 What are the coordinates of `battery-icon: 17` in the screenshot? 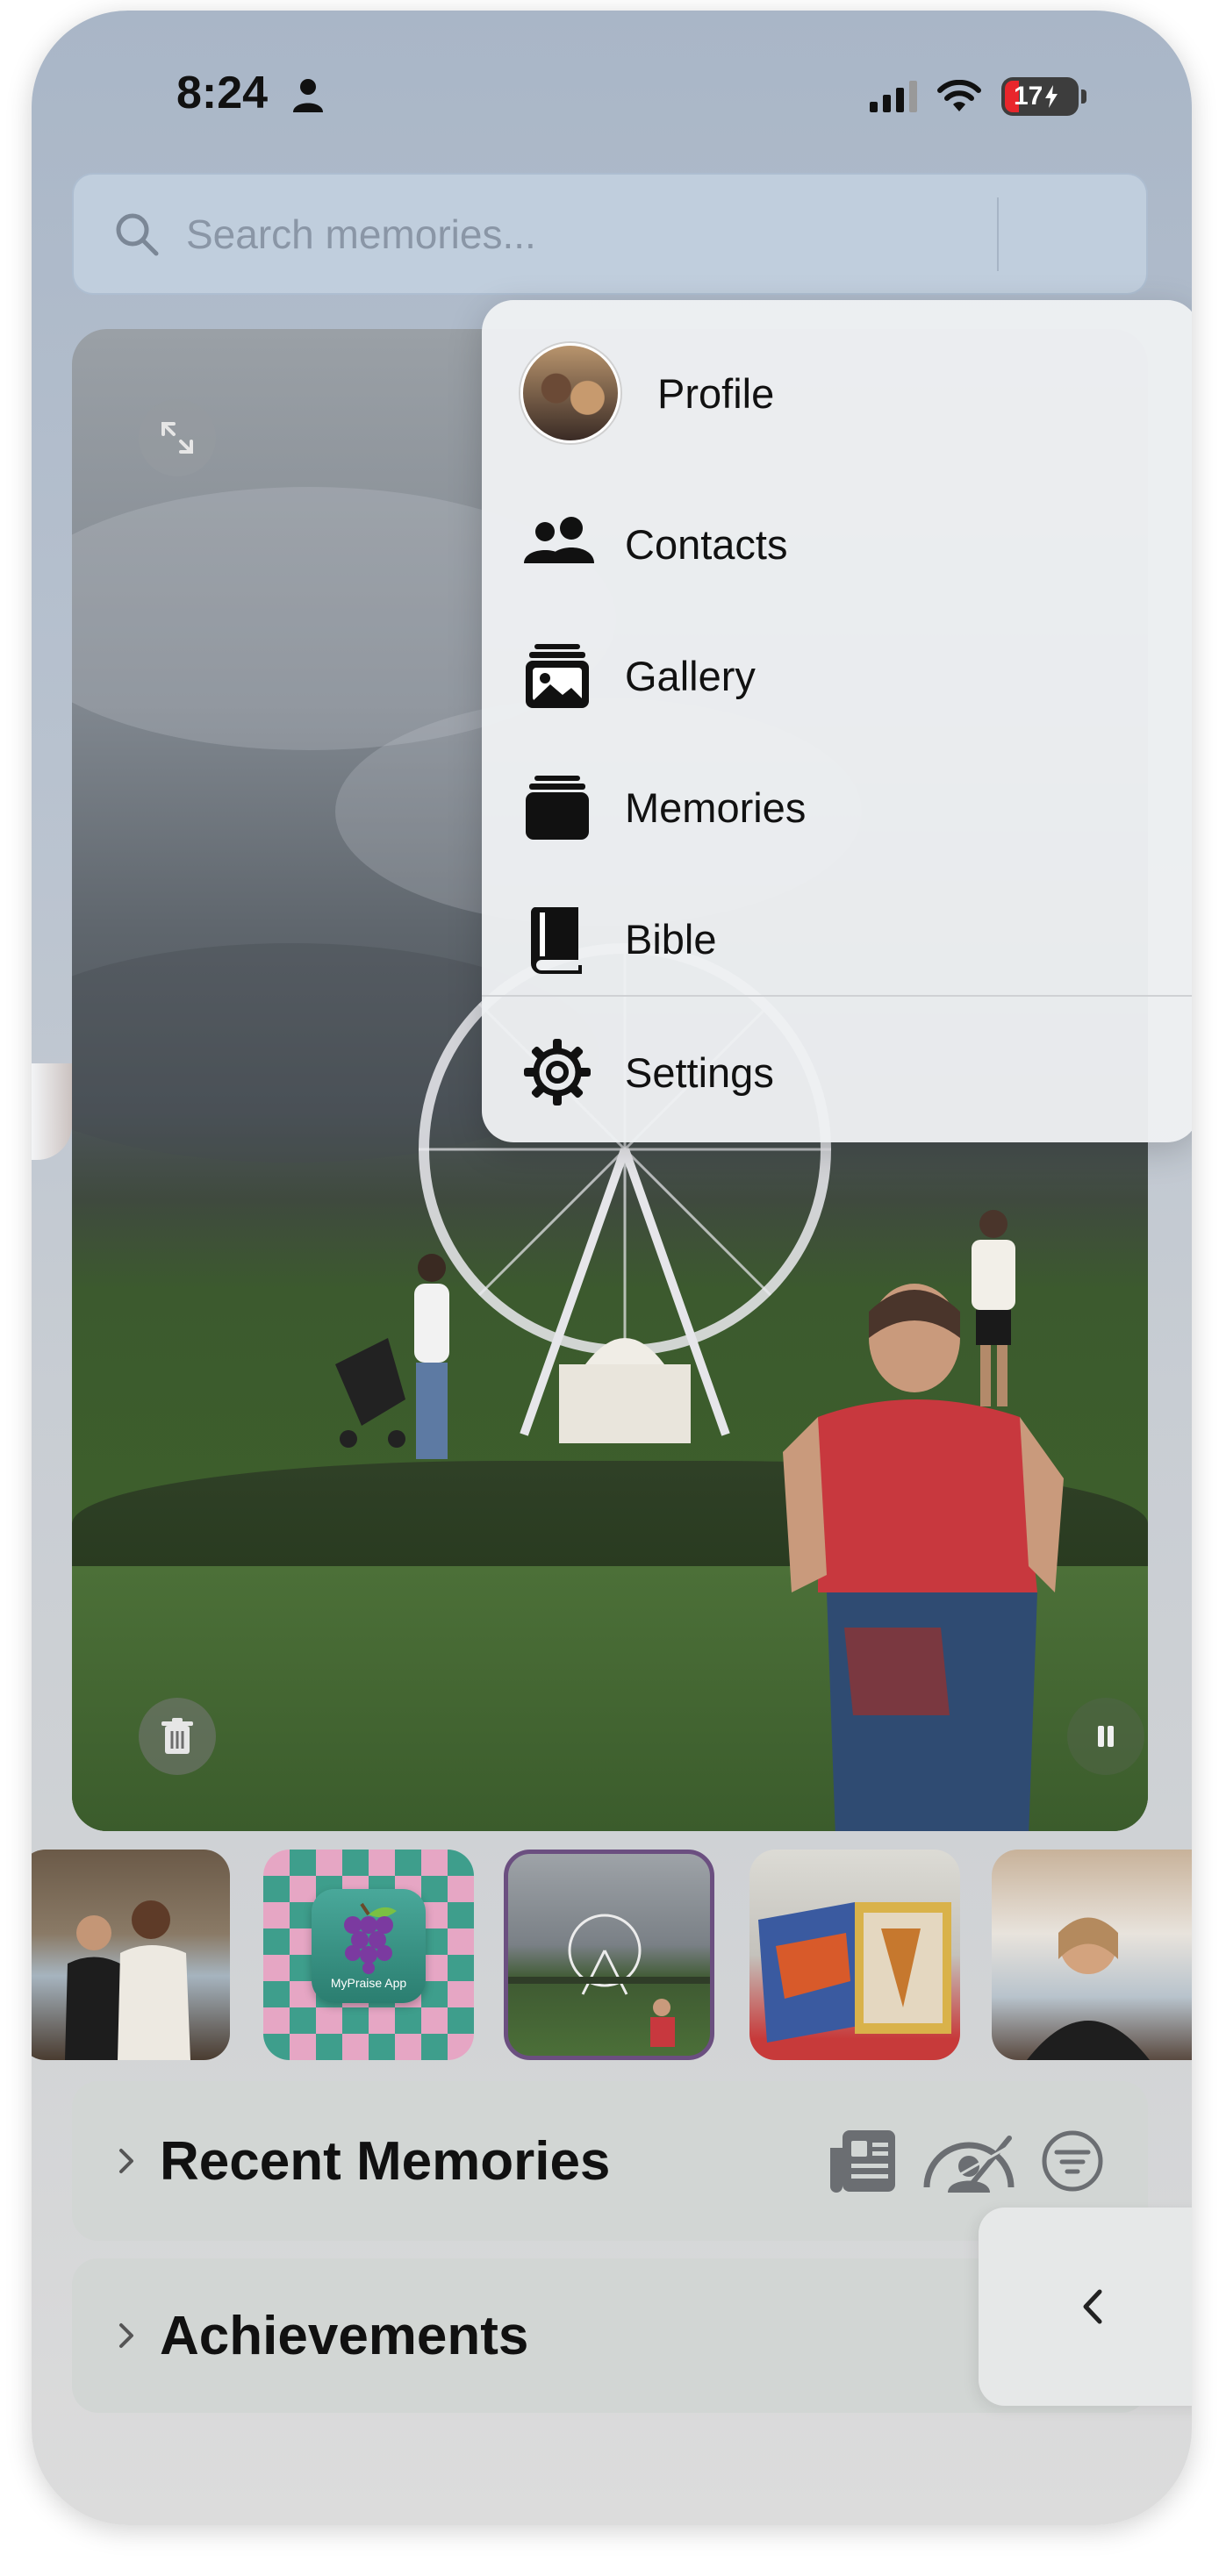 It's located at (1040, 96).